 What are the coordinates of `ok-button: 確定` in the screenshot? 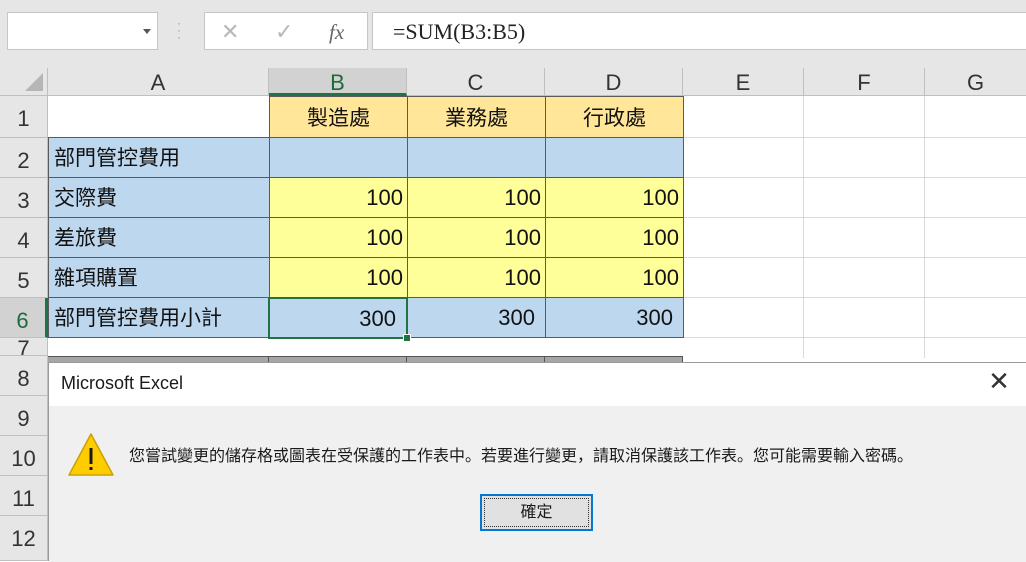 It's located at (536, 512).